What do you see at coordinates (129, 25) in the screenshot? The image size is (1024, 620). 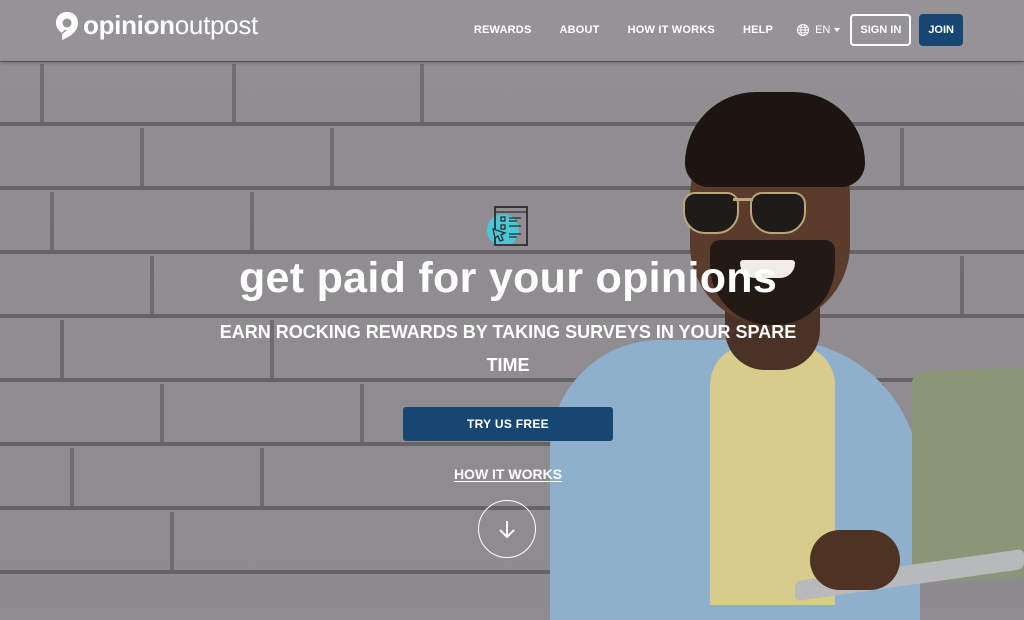 I see `logo-text-primary: opinion` at bounding box center [129, 25].